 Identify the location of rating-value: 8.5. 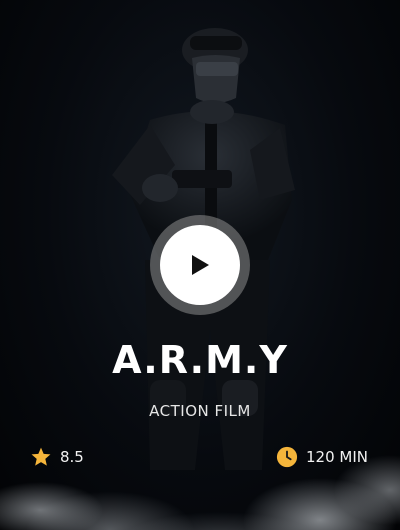
(72, 457).